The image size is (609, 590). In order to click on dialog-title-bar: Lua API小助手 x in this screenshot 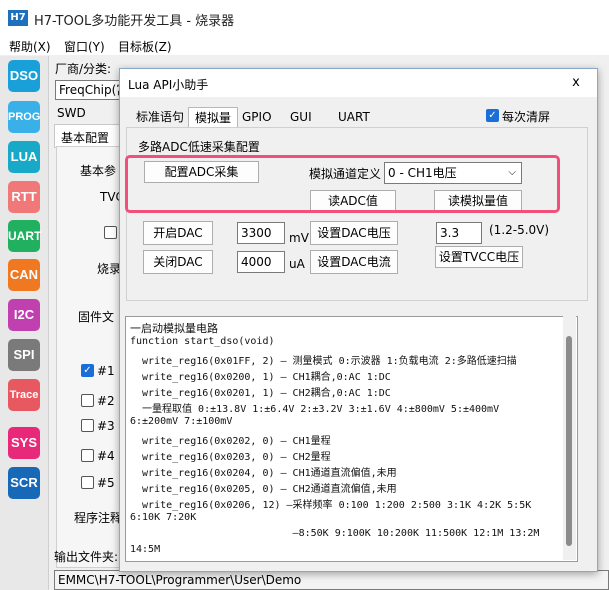, I will do `click(358, 83)`.